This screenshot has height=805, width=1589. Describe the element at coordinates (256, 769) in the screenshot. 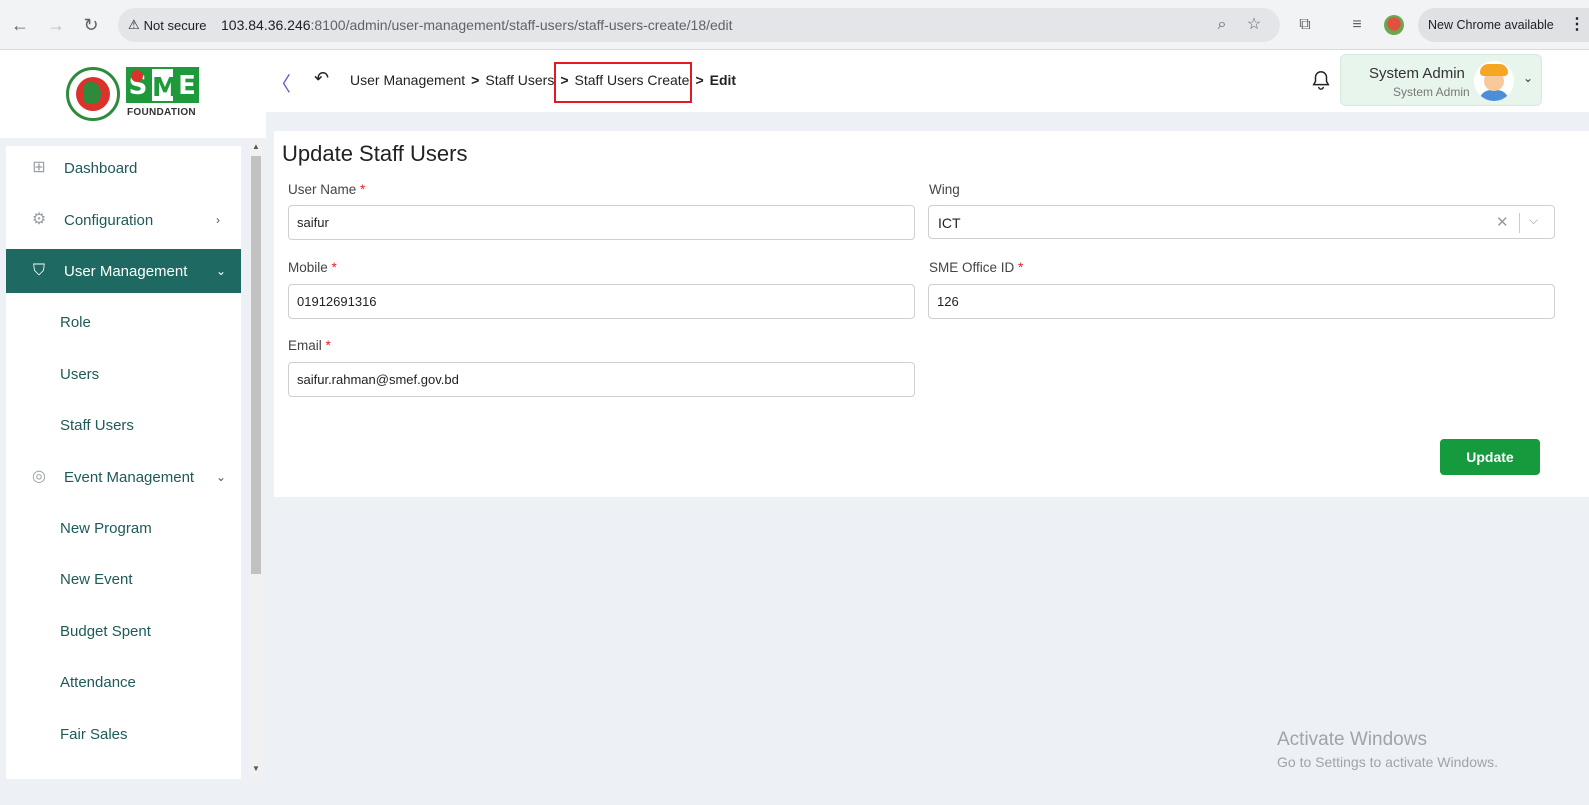

I see `scroll-down-icon: ▼` at that location.